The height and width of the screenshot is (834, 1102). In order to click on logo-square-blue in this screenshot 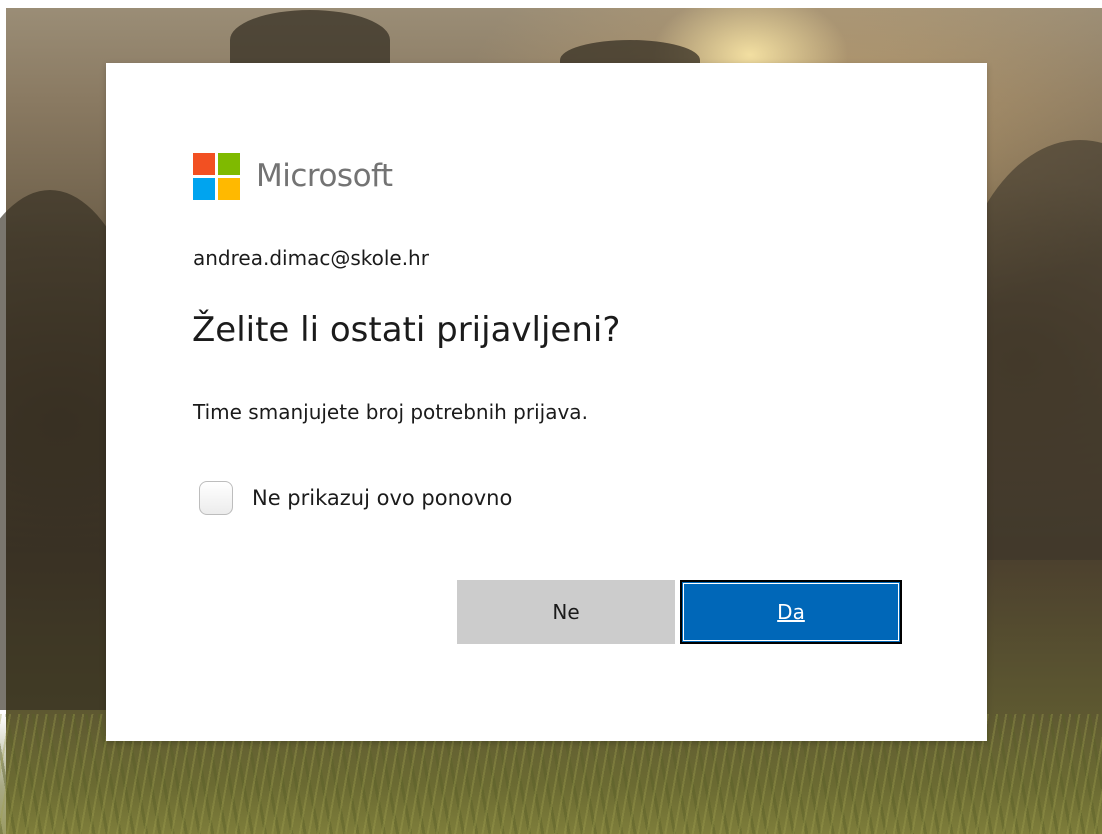, I will do `click(204, 188)`.